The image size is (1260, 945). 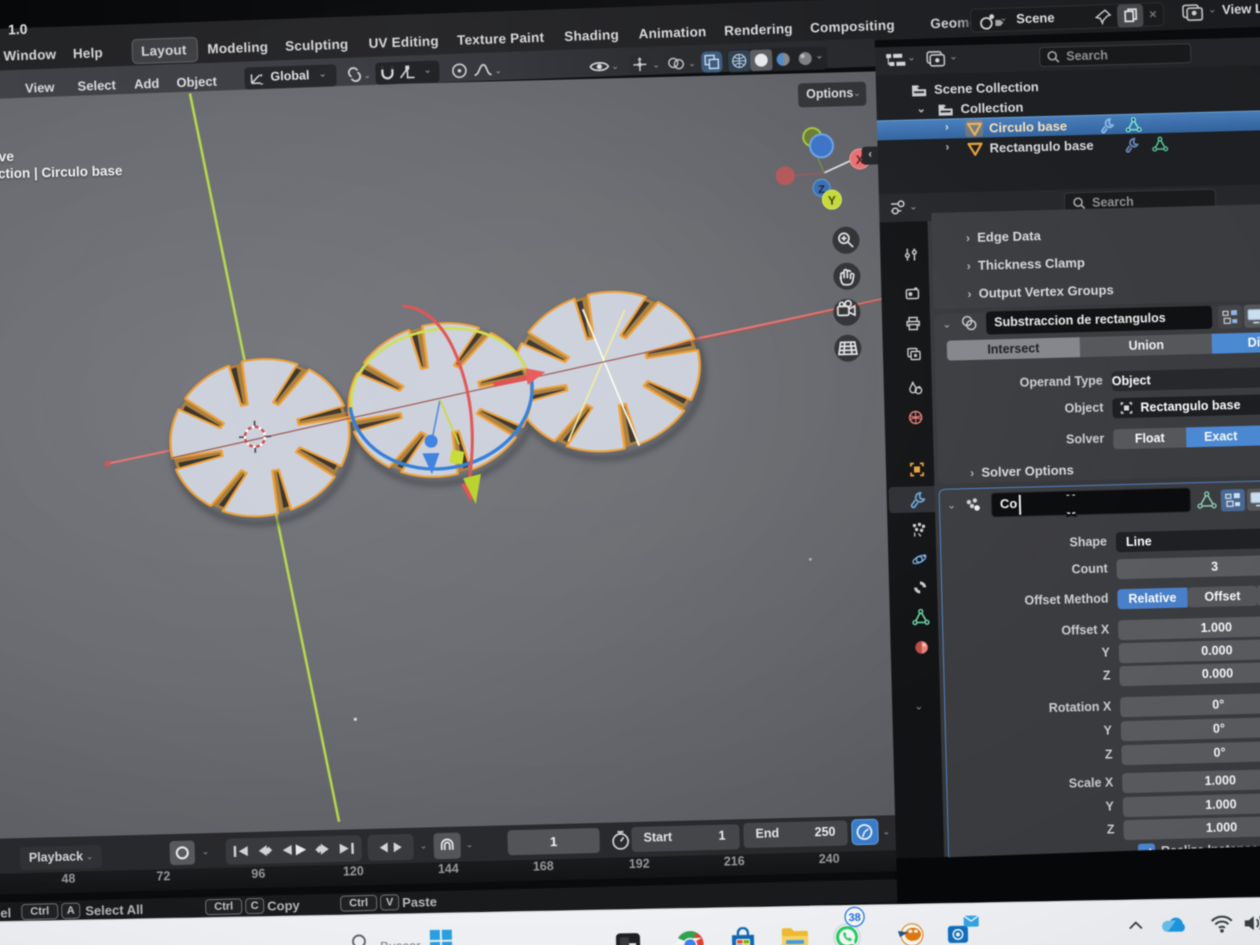 What do you see at coordinates (854, 918) in the screenshot?
I see `svg-text: 38` at bounding box center [854, 918].